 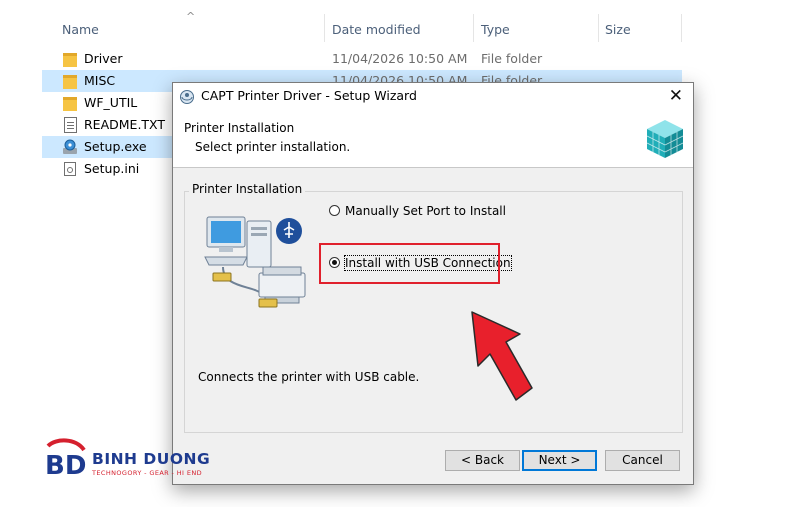 What do you see at coordinates (100, 80) in the screenshot?
I see `file-name: MISC` at bounding box center [100, 80].